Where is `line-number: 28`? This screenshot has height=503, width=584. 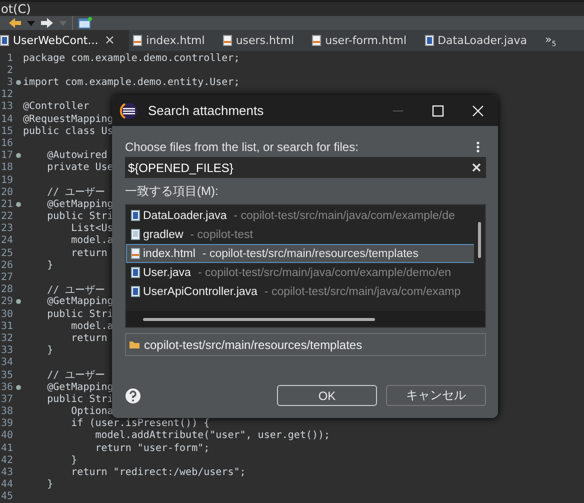
line-number: 28 is located at coordinates (6, 290).